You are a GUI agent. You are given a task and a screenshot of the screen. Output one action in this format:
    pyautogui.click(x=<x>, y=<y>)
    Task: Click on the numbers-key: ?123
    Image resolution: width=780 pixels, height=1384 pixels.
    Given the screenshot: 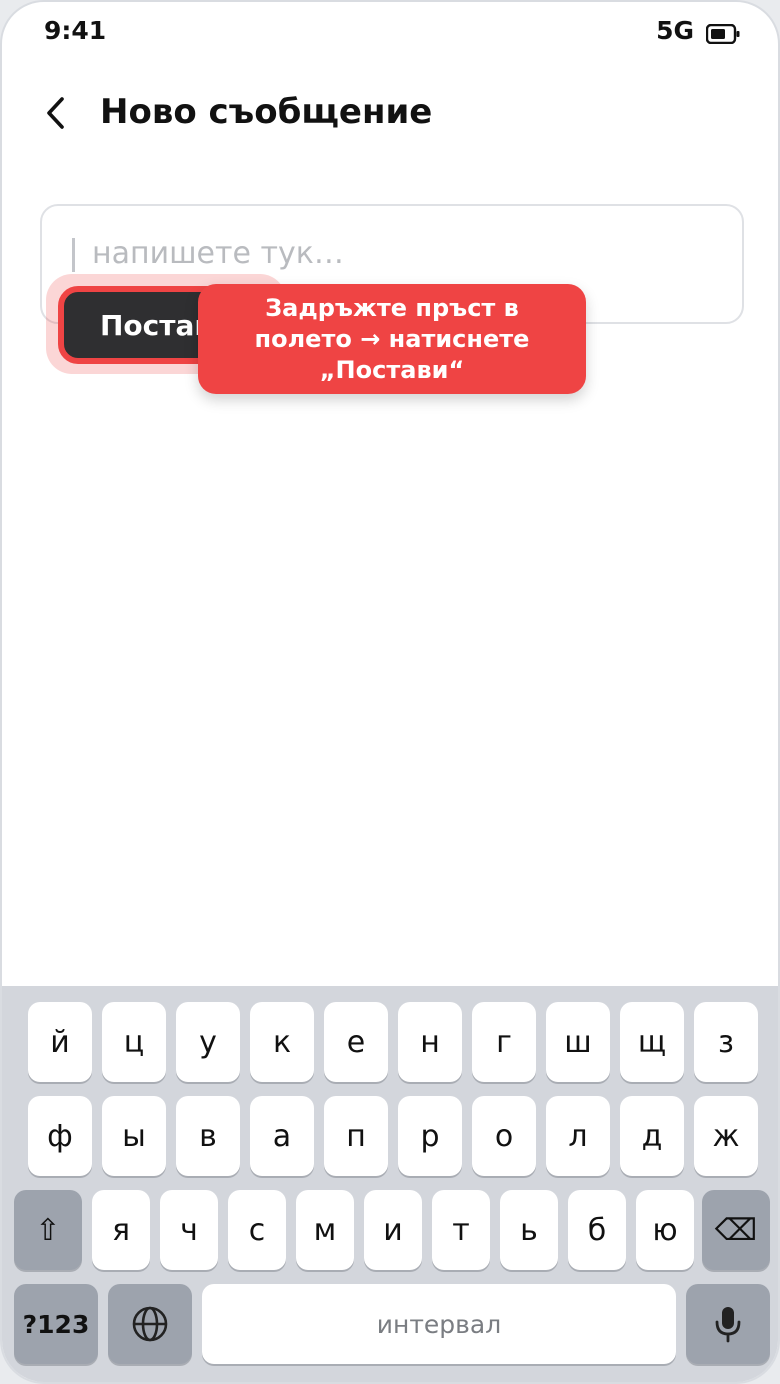 What is the action you would take?
    pyautogui.click(x=56, y=1324)
    